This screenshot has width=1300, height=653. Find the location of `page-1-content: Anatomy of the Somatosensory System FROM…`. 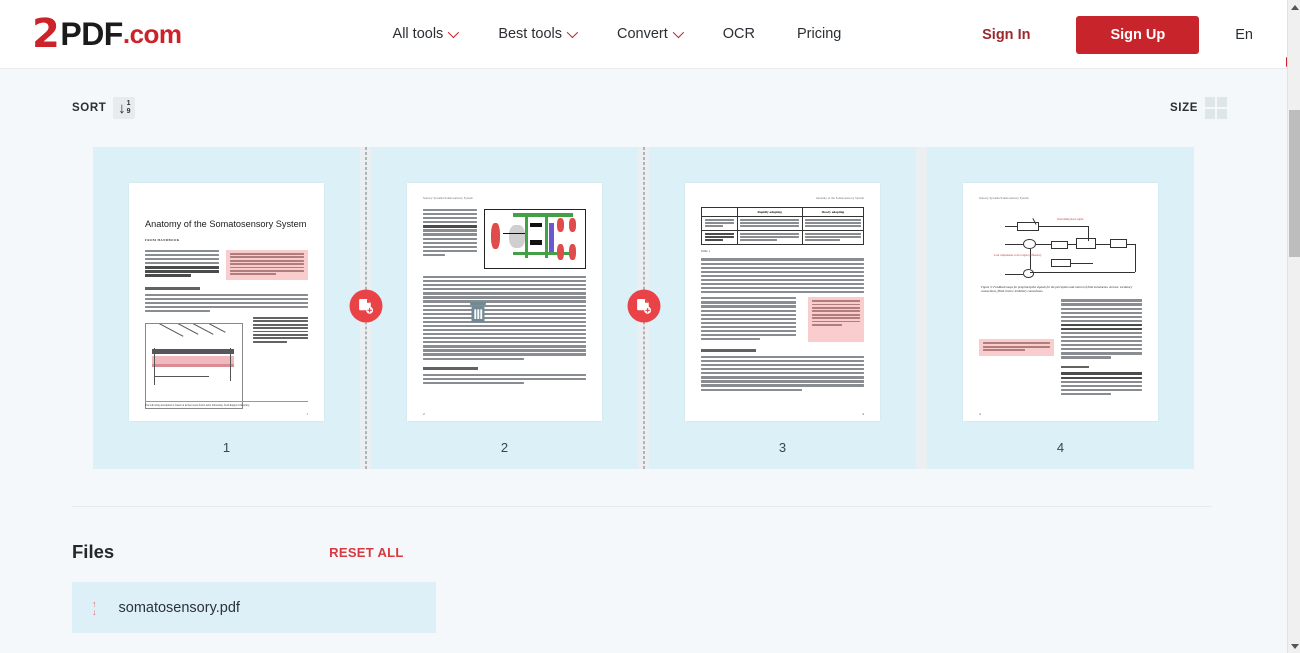

page-1-content: Anatomy of the Somatosensory System FROM… is located at coordinates (226, 302).